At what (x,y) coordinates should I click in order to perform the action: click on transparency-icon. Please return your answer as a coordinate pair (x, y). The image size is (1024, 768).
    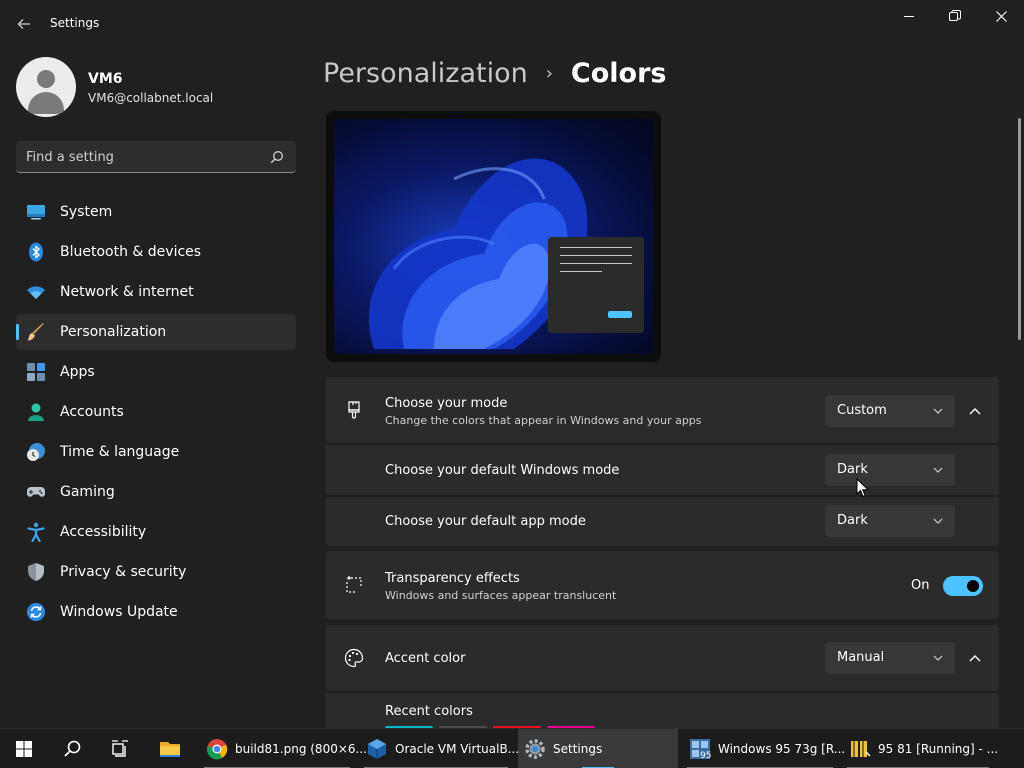
    Looking at the image, I should click on (354, 584).